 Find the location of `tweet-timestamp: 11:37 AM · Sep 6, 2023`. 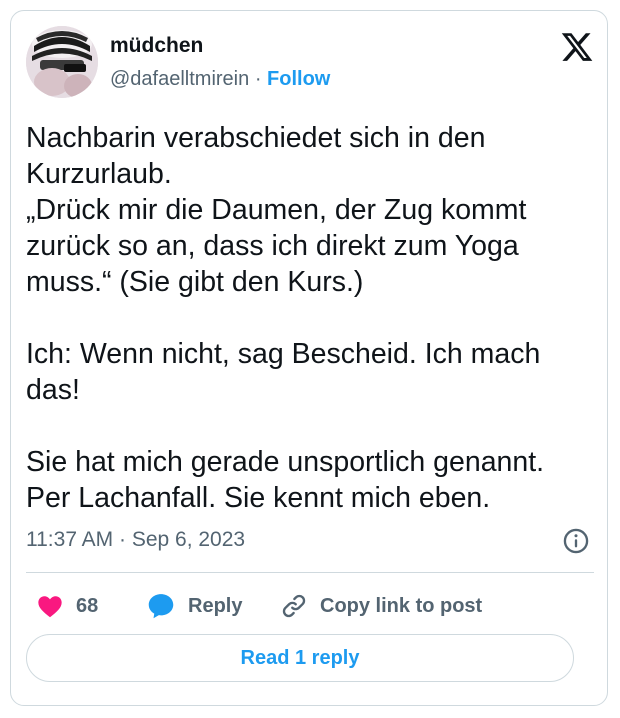

tweet-timestamp: 11:37 AM · Sep 6, 2023 is located at coordinates (135, 540).